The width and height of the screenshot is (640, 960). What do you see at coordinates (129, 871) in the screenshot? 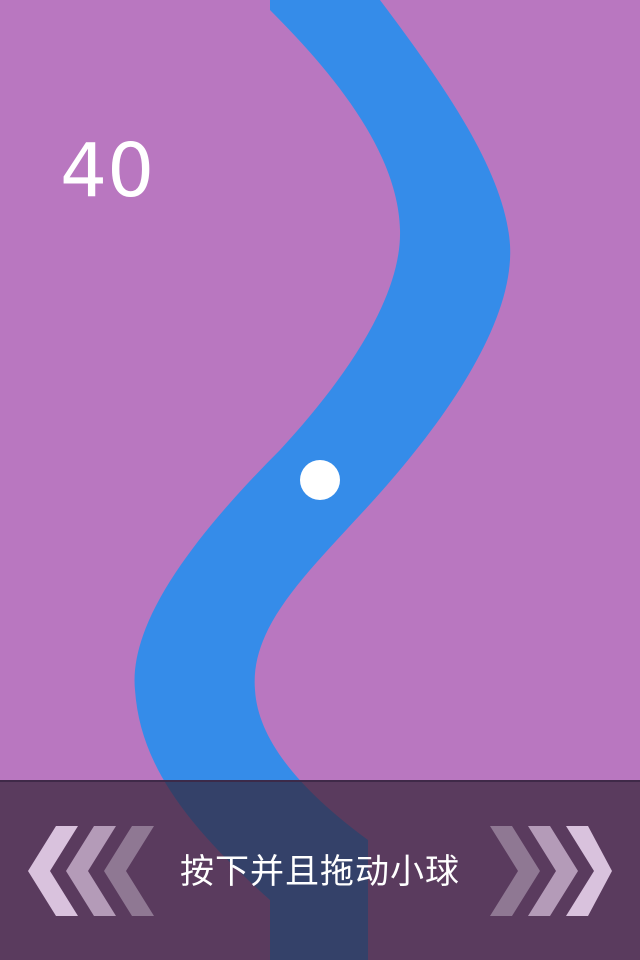
I see `chevron-left-icon` at bounding box center [129, 871].